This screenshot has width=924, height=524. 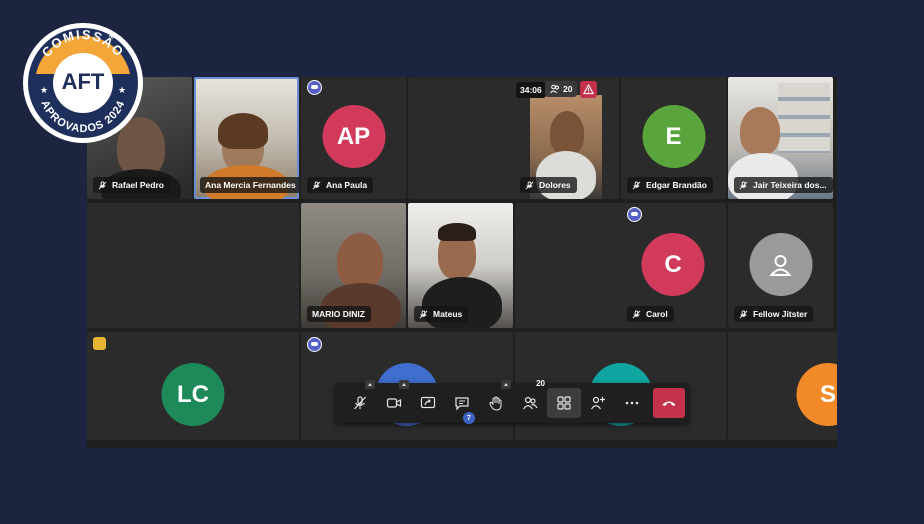 What do you see at coordinates (99, 343) in the screenshot?
I see `app-badge-icon` at bounding box center [99, 343].